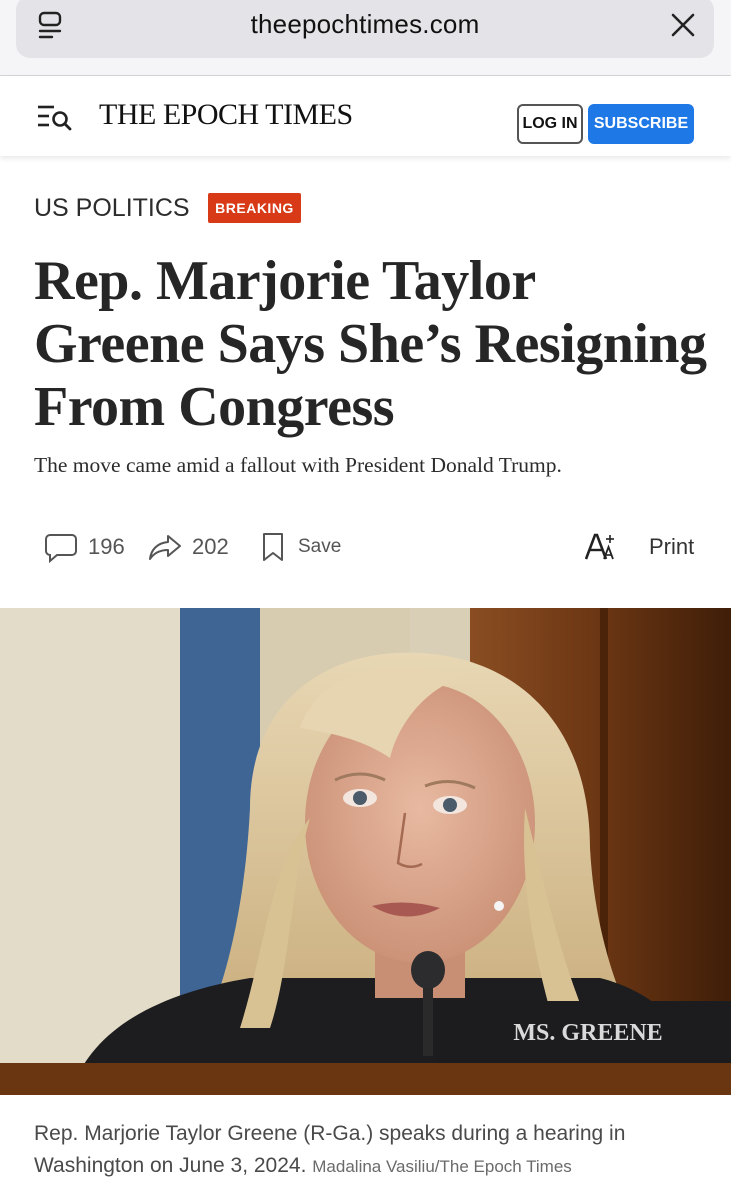  What do you see at coordinates (254, 208) in the screenshot?
I see `breaking-badge: BREAKING` at bounding box center [254, 208].